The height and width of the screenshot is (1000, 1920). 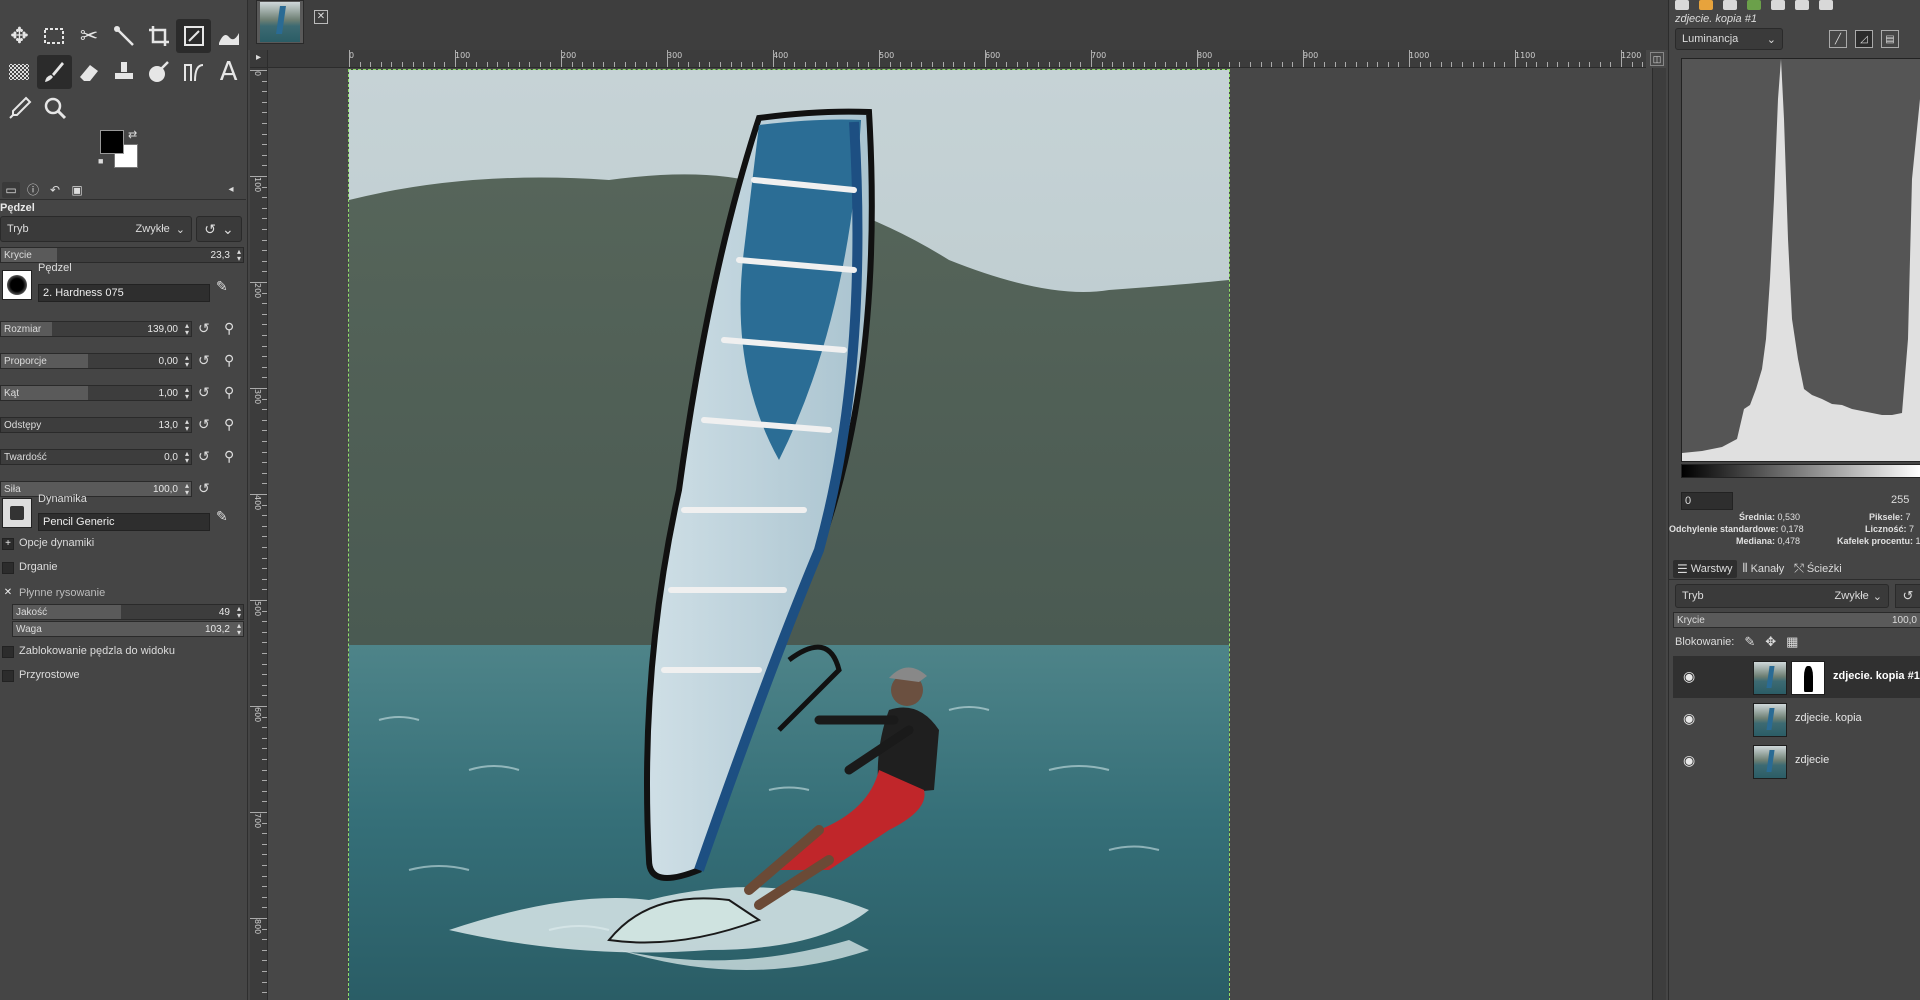 I want to click on palettes-tab-icon, so click(x=1778, y=5).